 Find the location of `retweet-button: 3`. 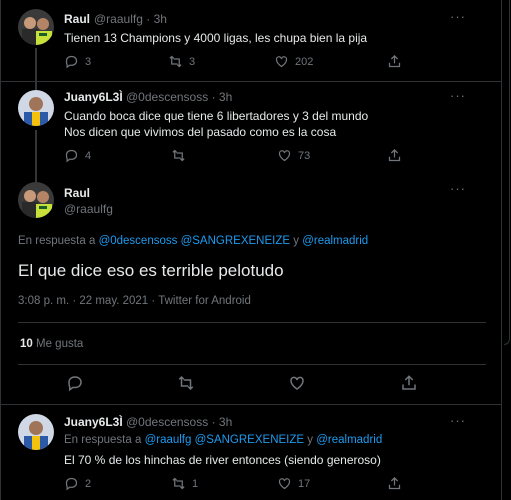

retweet-button: 3 is located at coordinates (181, 61).